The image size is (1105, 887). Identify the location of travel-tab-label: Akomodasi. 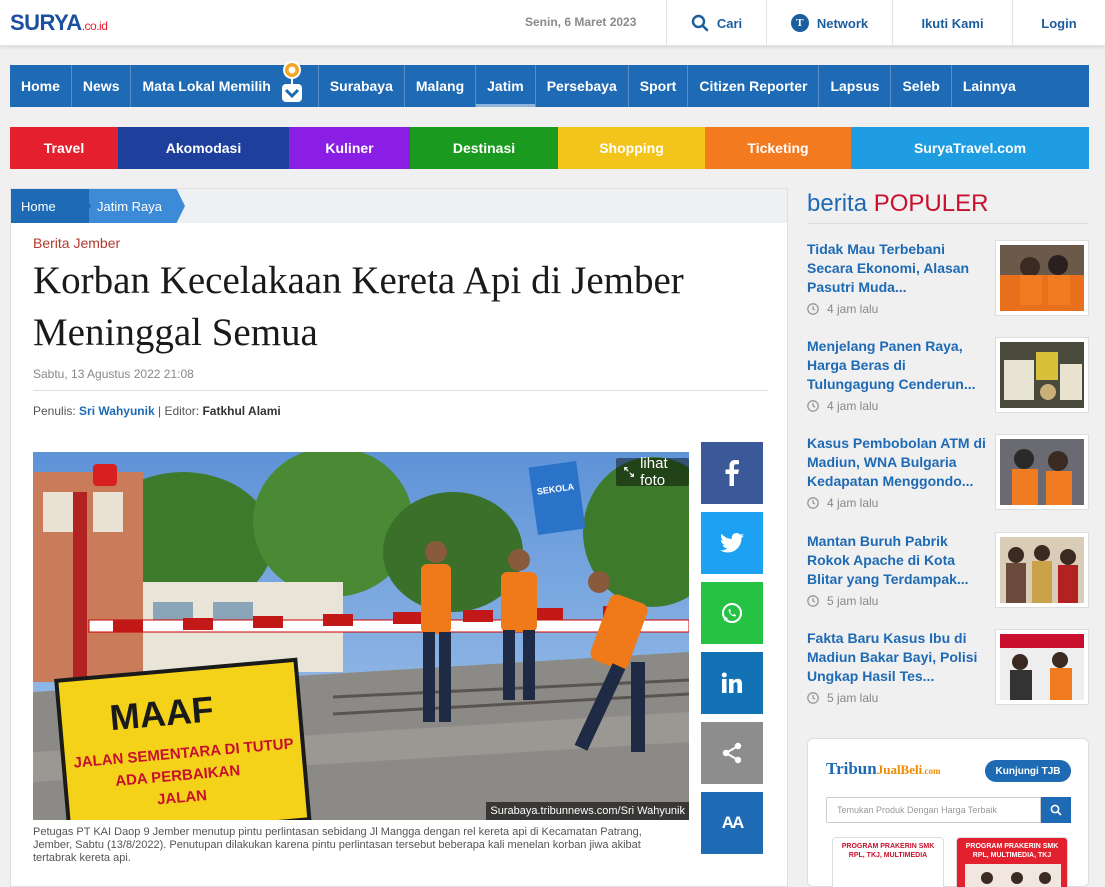
(203, 148).